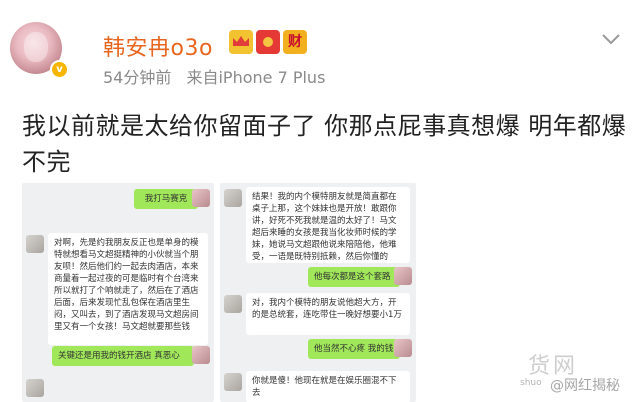 The height and width of the screenshot is (402, 640). I want to click on chevron-down-icon, so click(611, 39).